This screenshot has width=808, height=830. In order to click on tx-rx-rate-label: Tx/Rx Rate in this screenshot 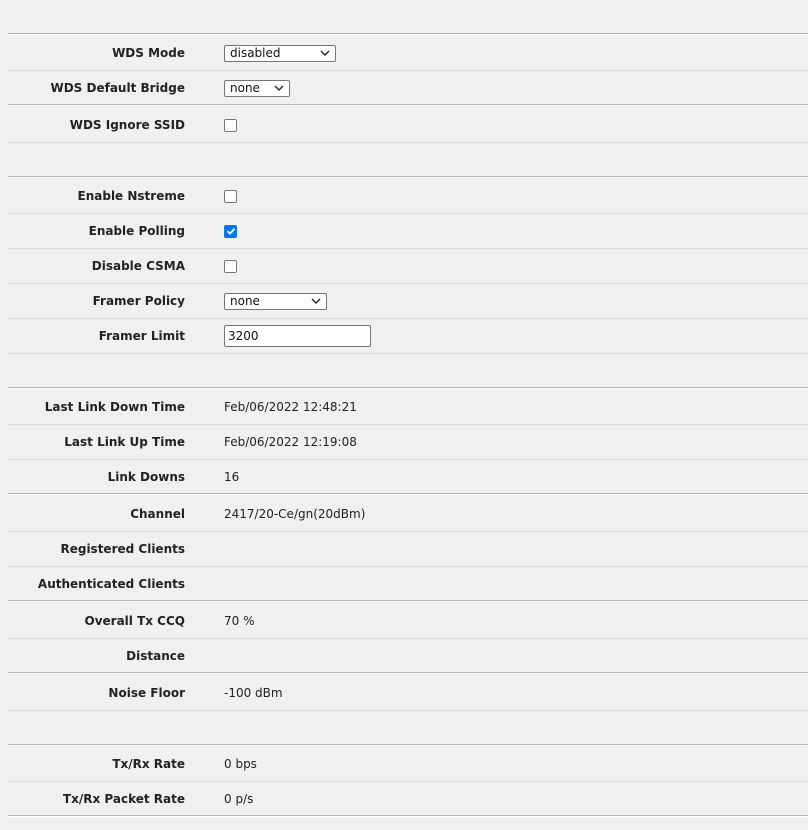, I will do `click(148, 764)`.